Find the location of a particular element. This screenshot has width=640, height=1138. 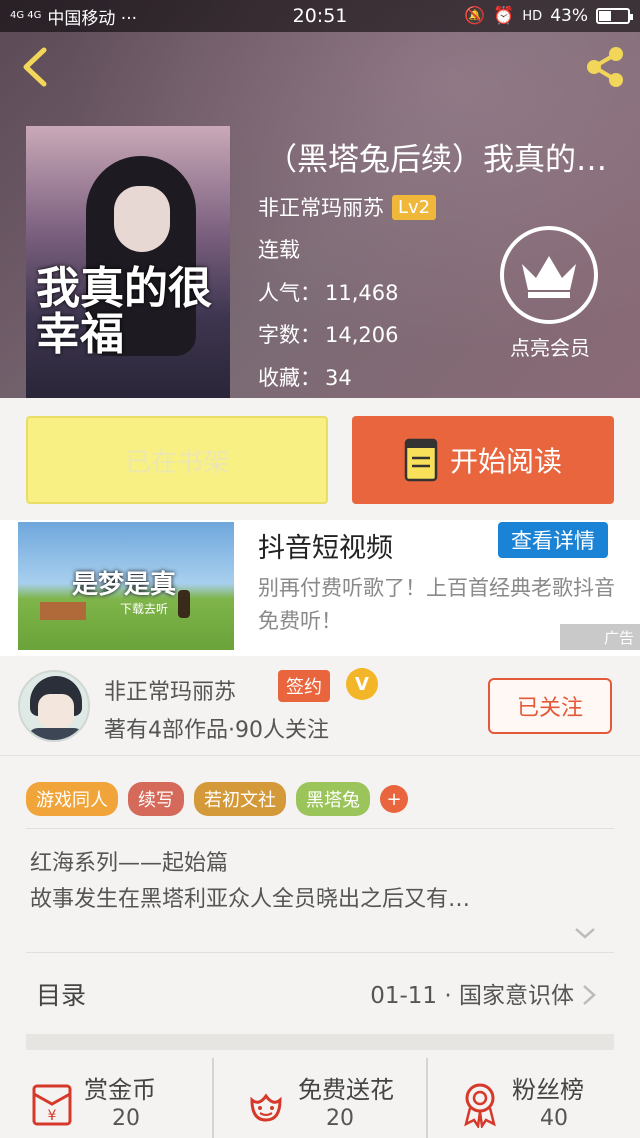

ad-label: 广告 is located at coordinates (600, 637).